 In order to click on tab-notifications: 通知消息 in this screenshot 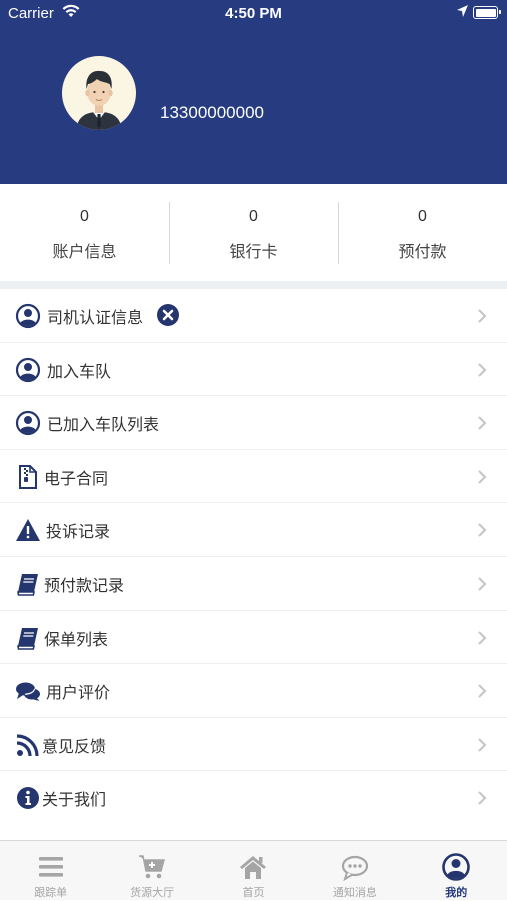, I will do `click(354, 871)`.